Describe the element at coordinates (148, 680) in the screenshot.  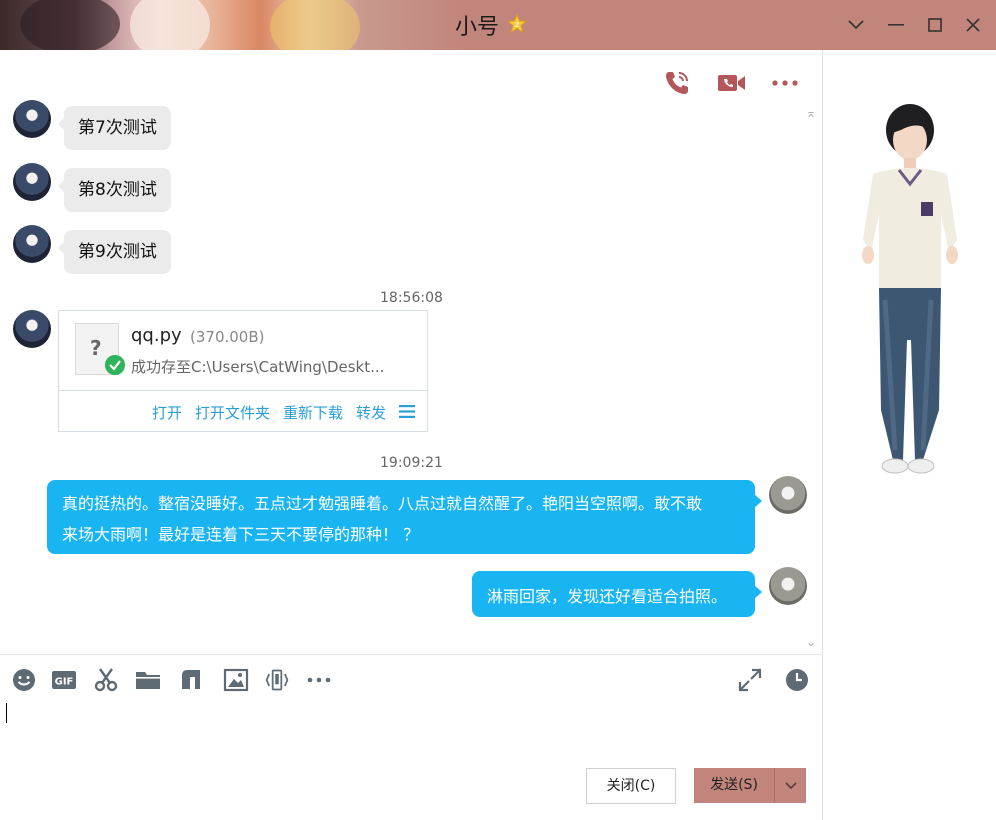
I see `folder-icon` at that location.